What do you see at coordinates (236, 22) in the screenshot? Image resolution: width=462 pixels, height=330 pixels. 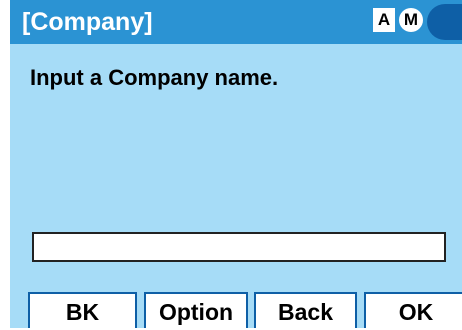 I see `title-bar: [Company] A M` at bounding box center [236, 22].